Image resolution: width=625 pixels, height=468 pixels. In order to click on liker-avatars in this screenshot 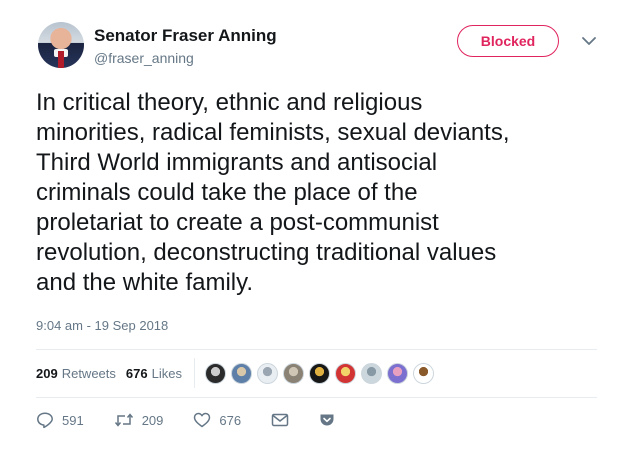, I will do `click(321, 373)`.